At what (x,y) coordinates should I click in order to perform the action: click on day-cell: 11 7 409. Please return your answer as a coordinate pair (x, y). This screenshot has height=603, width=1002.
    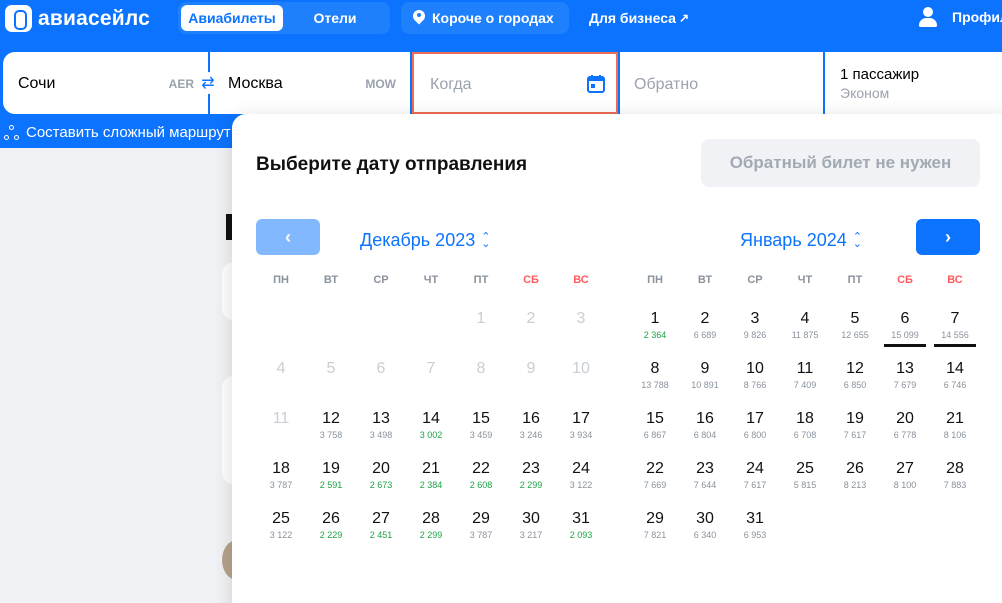
    Looking at the image, I should click on (805, 374).